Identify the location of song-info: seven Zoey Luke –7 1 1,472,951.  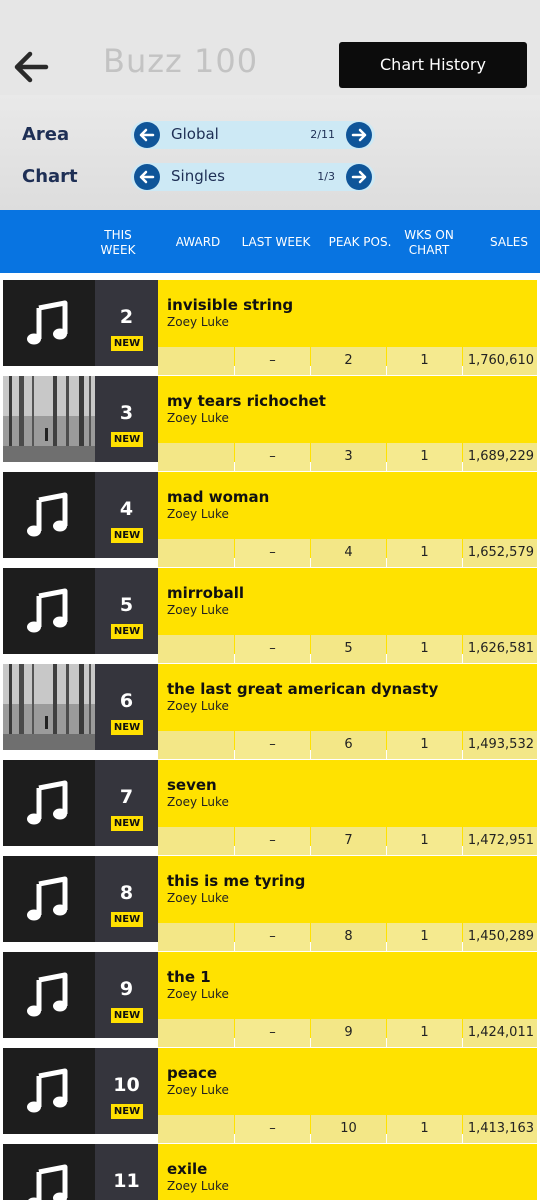
(347, 807).